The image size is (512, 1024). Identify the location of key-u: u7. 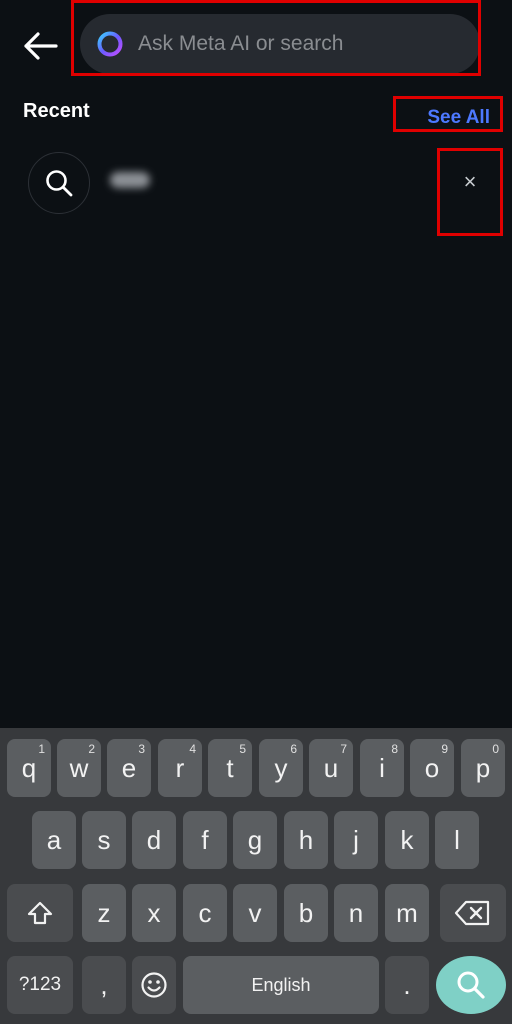
(331, 768).